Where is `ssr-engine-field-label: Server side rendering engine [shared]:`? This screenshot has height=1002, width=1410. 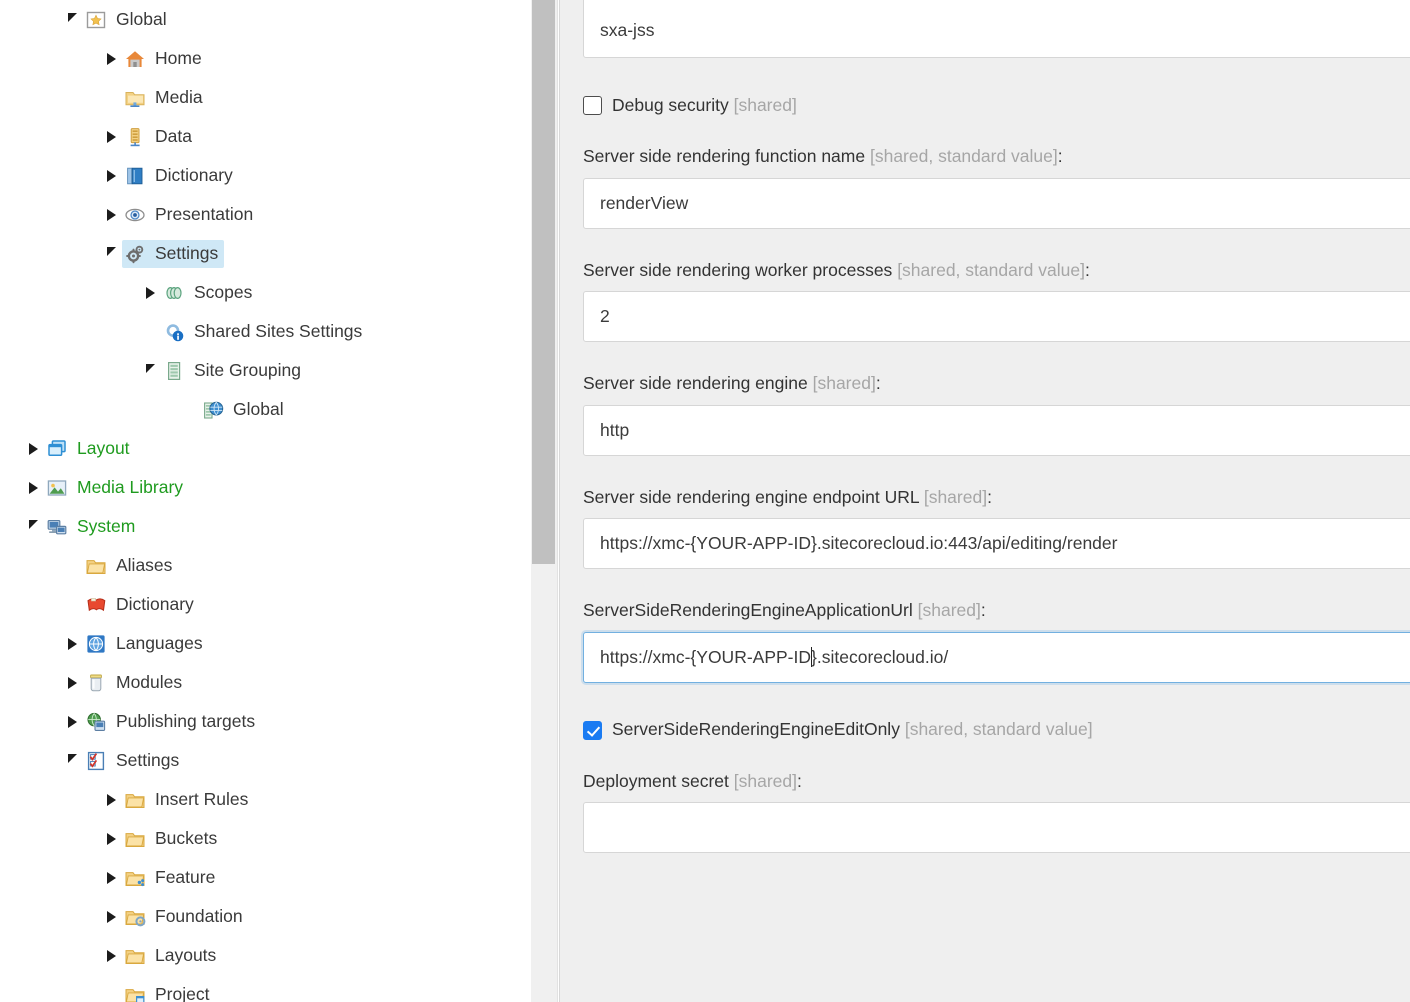 ssr-engine-field-label: Server side rendering engine [shared]: is located at coordinates (996, 383).